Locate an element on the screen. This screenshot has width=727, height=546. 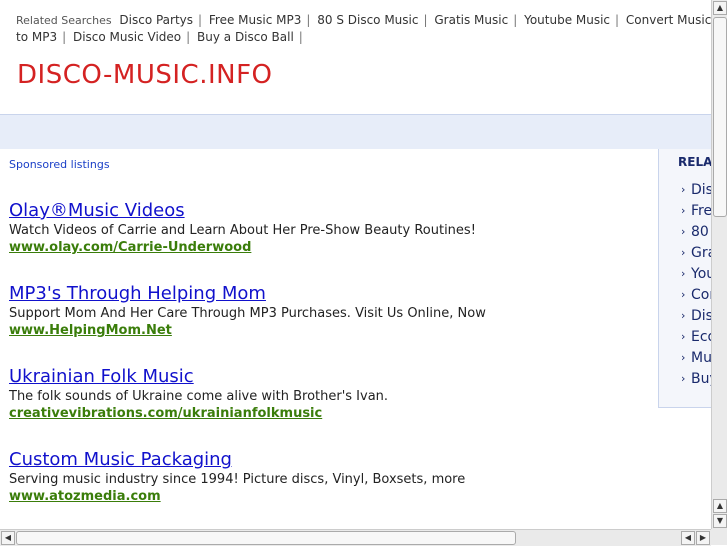
sidebar-heading: RELAT is located at coordinates (694, 162).